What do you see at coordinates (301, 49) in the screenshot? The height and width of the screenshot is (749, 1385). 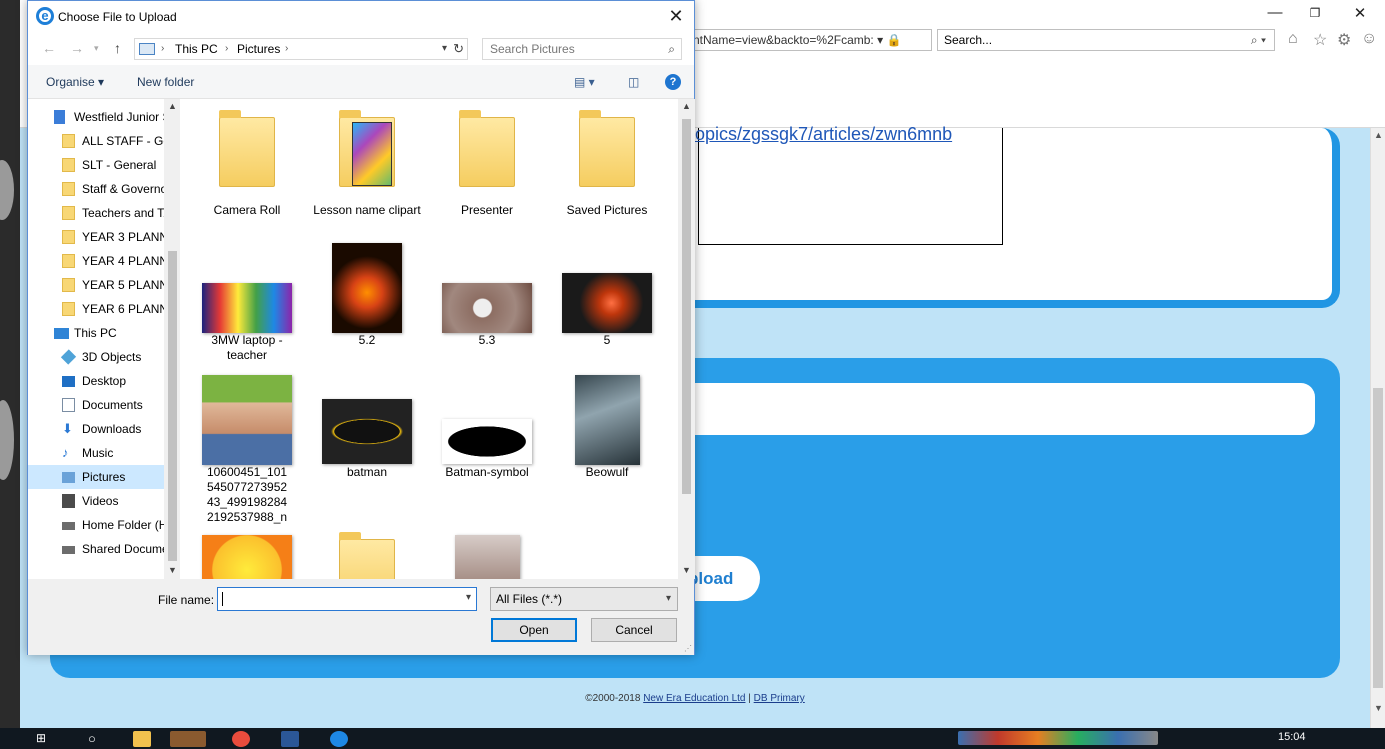 I see `breadcrumb: › This PC › Pictures › ▾ ↻` at bounding box center [301, 49].